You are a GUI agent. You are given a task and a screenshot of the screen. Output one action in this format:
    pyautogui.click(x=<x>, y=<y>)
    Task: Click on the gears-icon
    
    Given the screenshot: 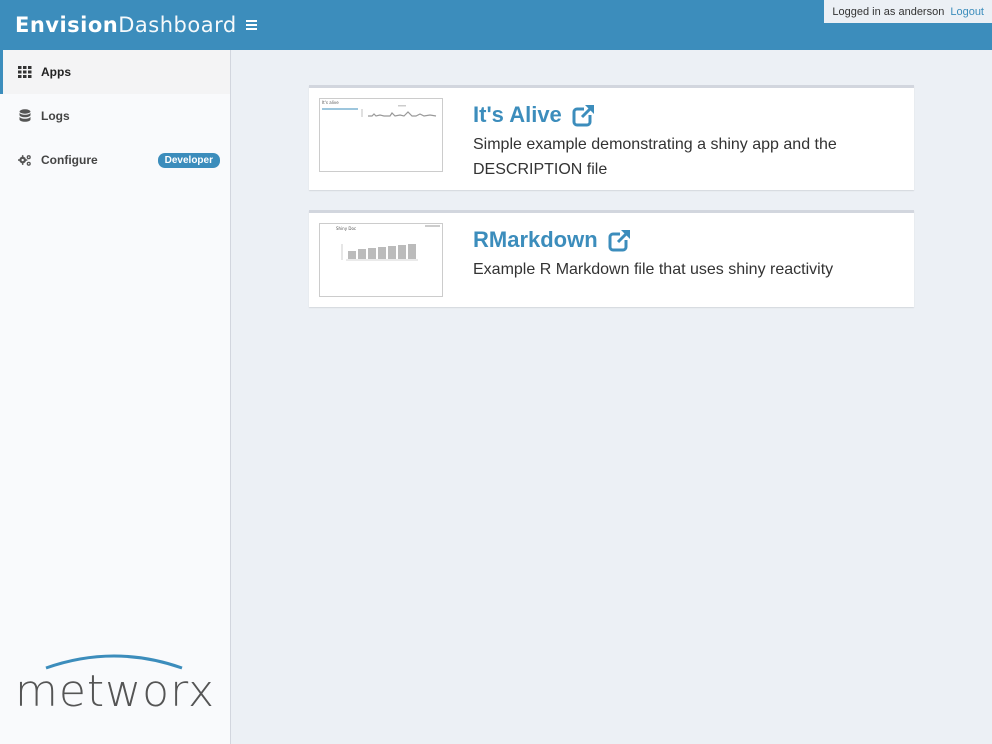 What is the action you would take?
    pyautogui.click(x=25, y=160)
    